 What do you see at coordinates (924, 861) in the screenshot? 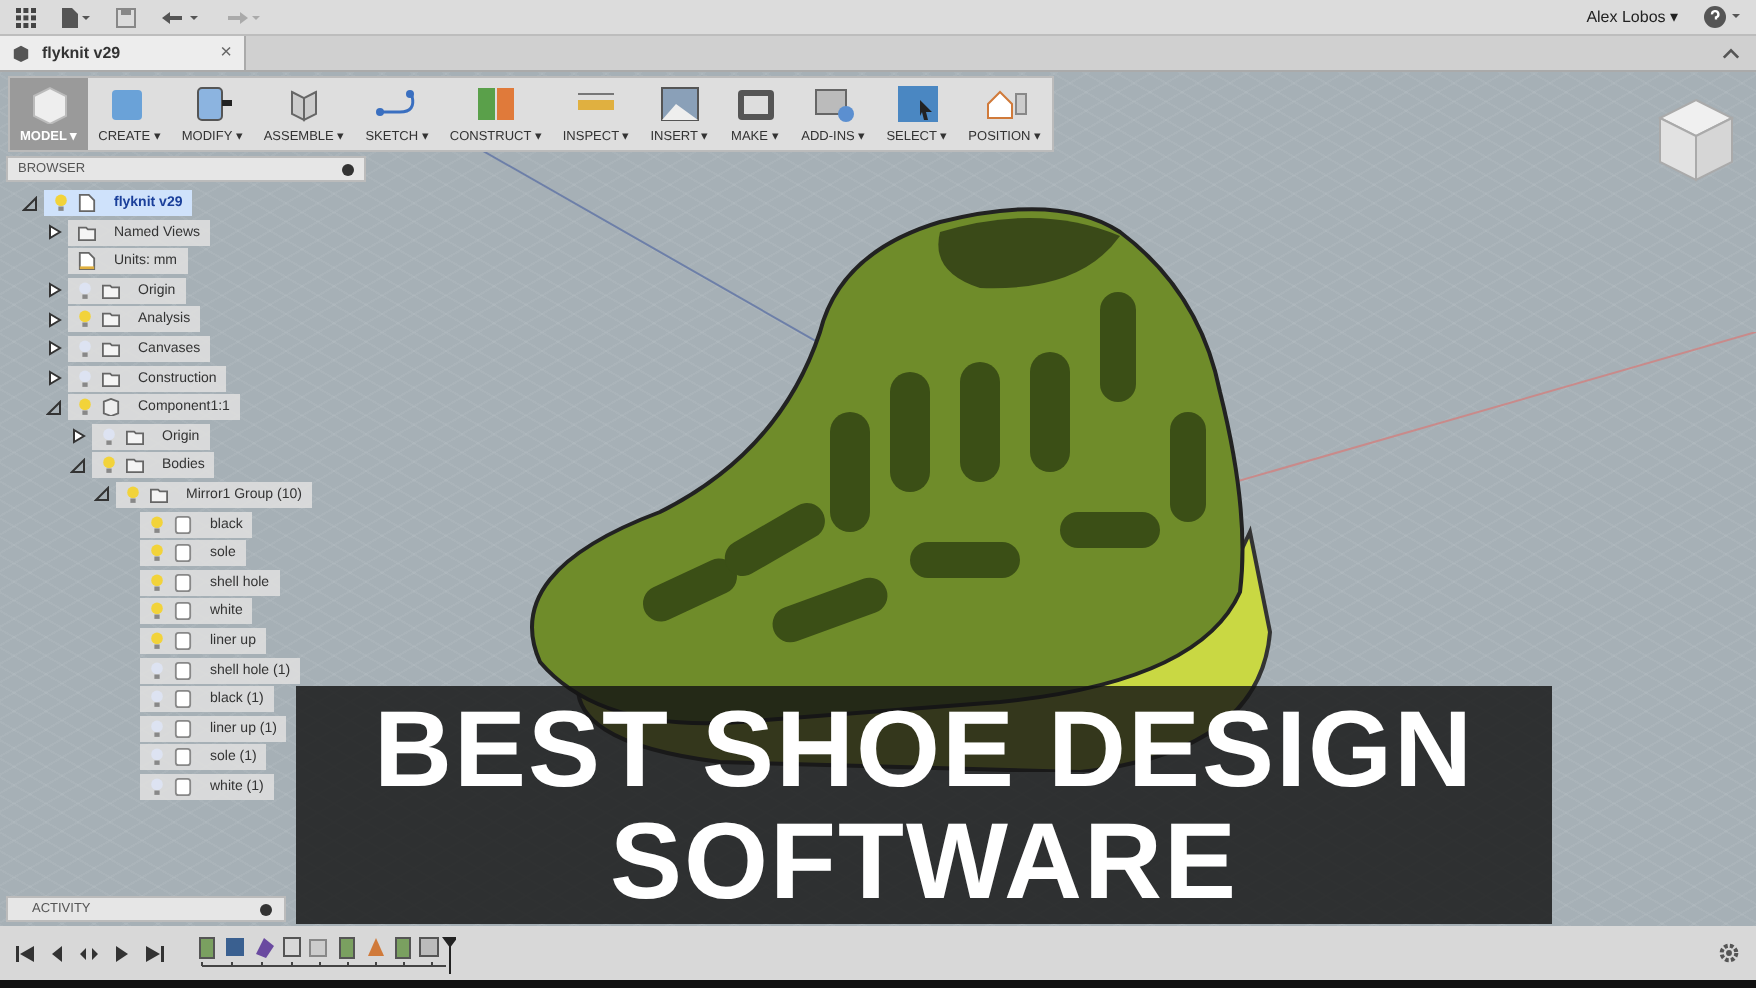
I see `banner-title: SOFTWARE` at bounding box center [924, 861].